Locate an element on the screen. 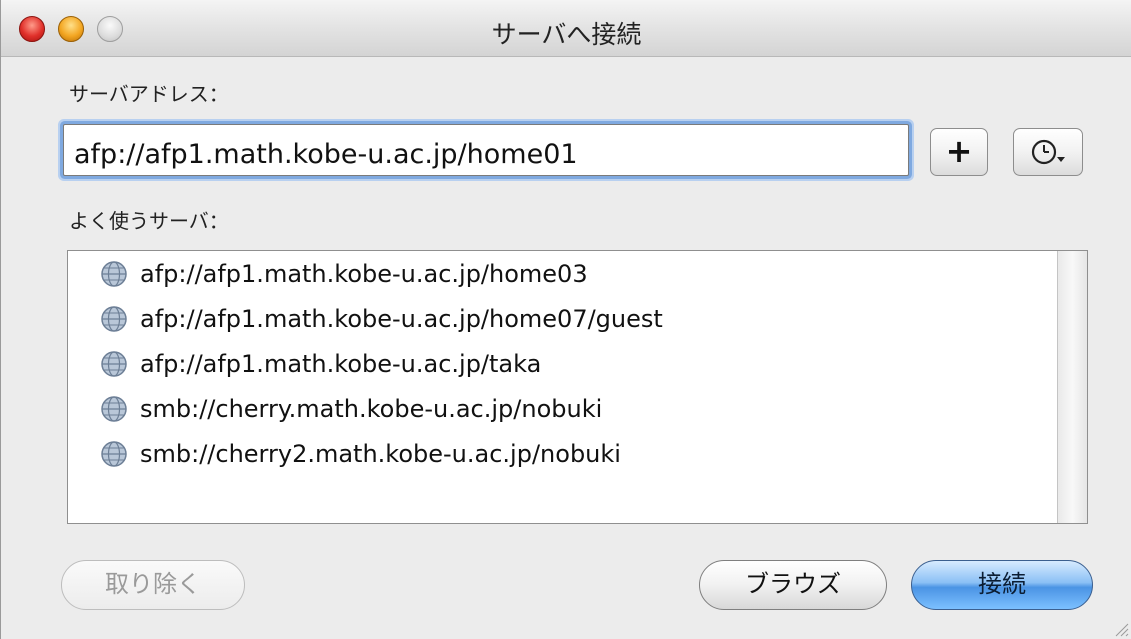 The width and height of the screenshot is (1131, 639). list-item: smb://cherry2.math.kobe-u.ac.jp/nobuki is located at coordinates (360, 454).